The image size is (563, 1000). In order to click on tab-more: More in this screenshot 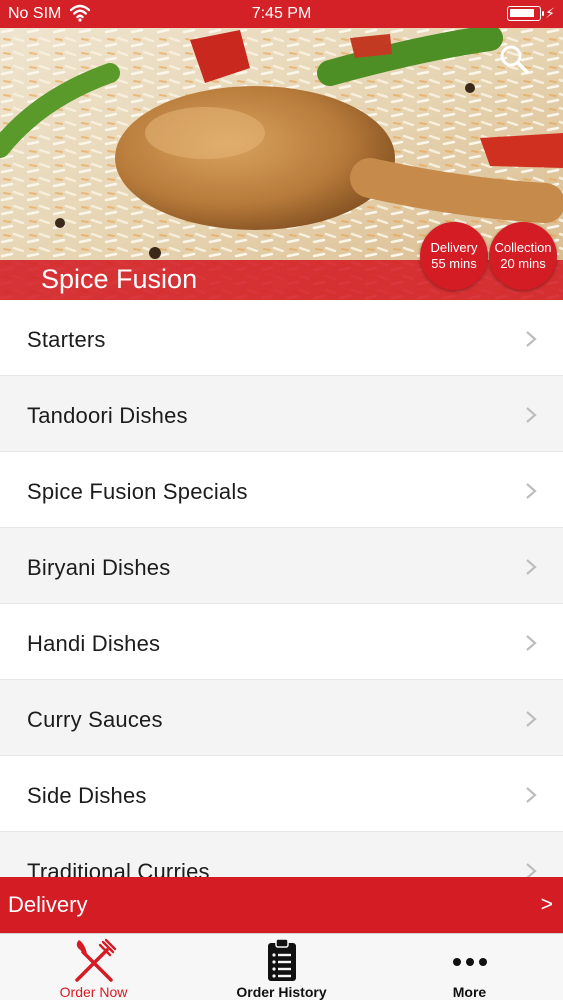, I will do `click(469, 967)`.